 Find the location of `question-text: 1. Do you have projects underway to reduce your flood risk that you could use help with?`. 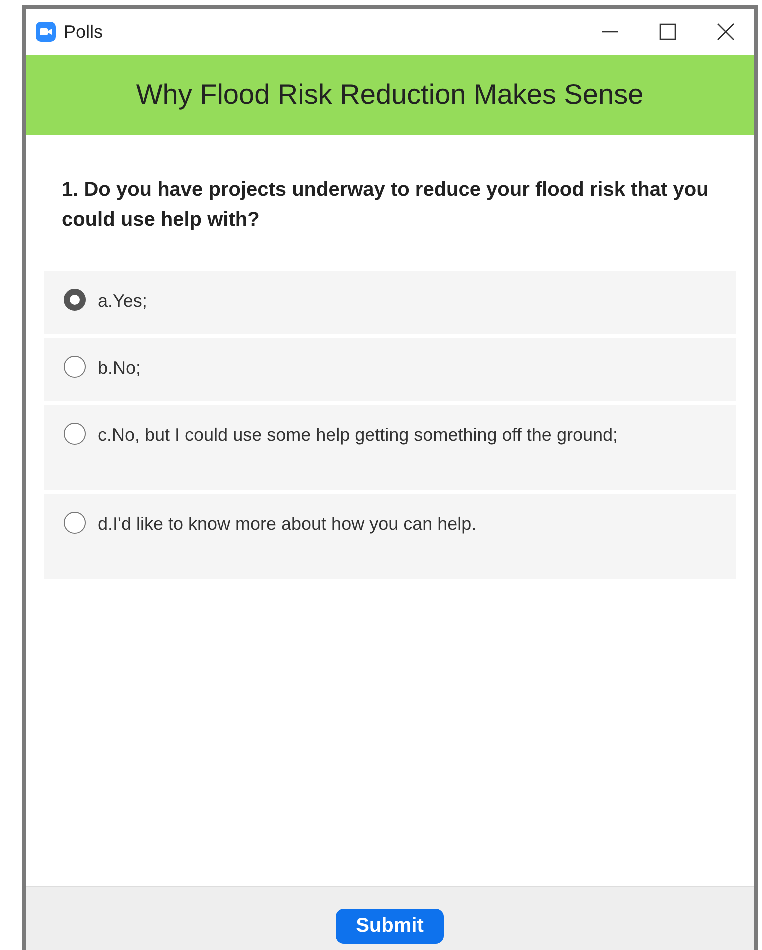

question-text: 1. Do you have projects underway to reduce your flood risk that you could use help with? is located at coordinates (385, 205).